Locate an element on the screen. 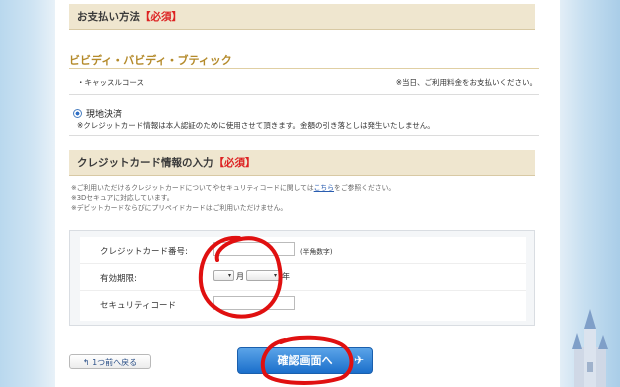 This screenshot has width=620, height=387. airplane-icon: ✈ is located at coordinates (358, 360).